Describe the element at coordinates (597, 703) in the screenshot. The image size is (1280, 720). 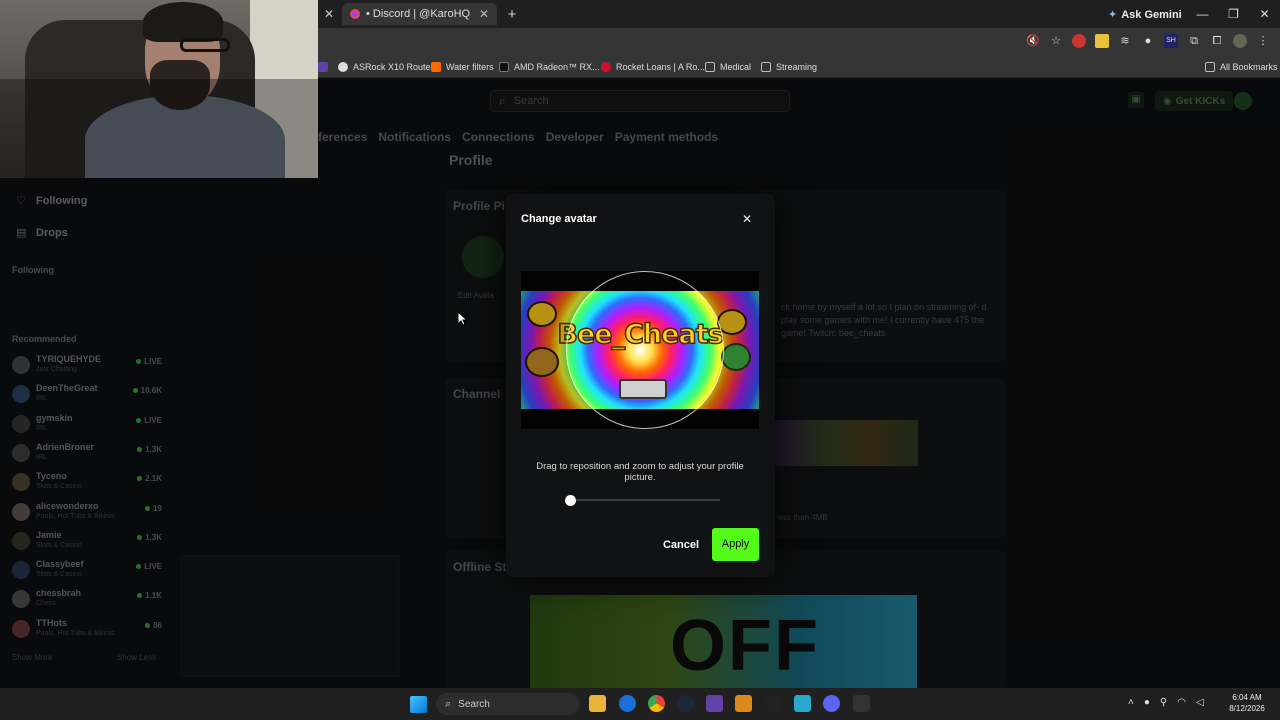
I see `file-explorer-icon` at that location.